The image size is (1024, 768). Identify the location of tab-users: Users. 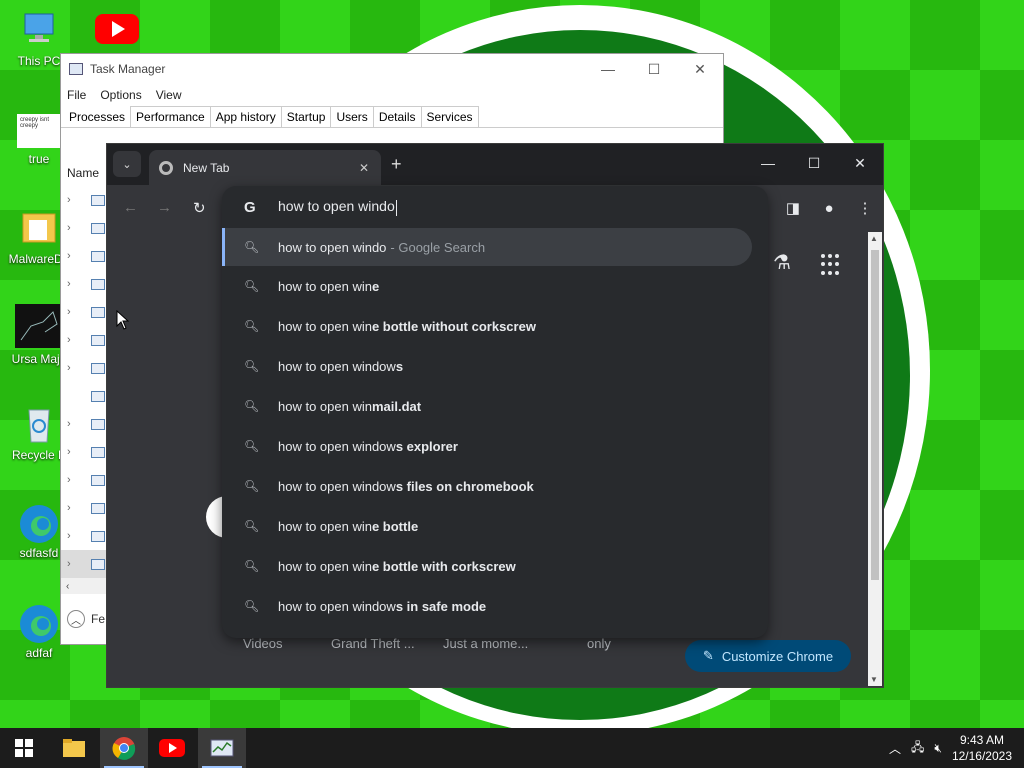
(352, 116).